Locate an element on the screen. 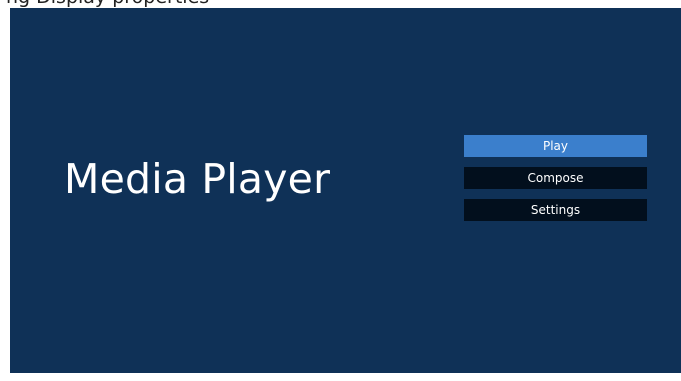  page-title: Media Player is located at coordinates (197, 179).